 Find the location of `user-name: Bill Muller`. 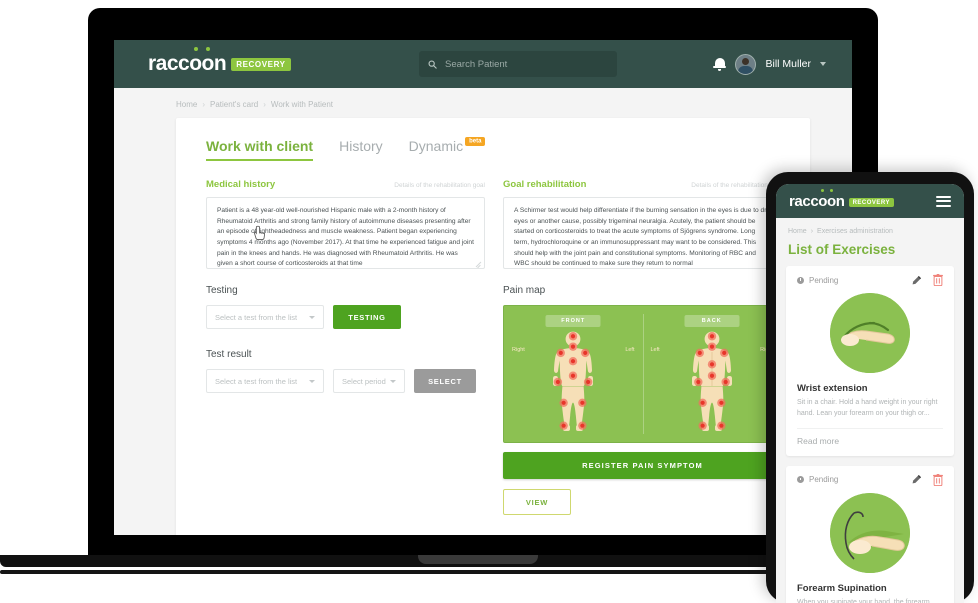

user-name: Bill Muller is located at coordinates (788, 64).